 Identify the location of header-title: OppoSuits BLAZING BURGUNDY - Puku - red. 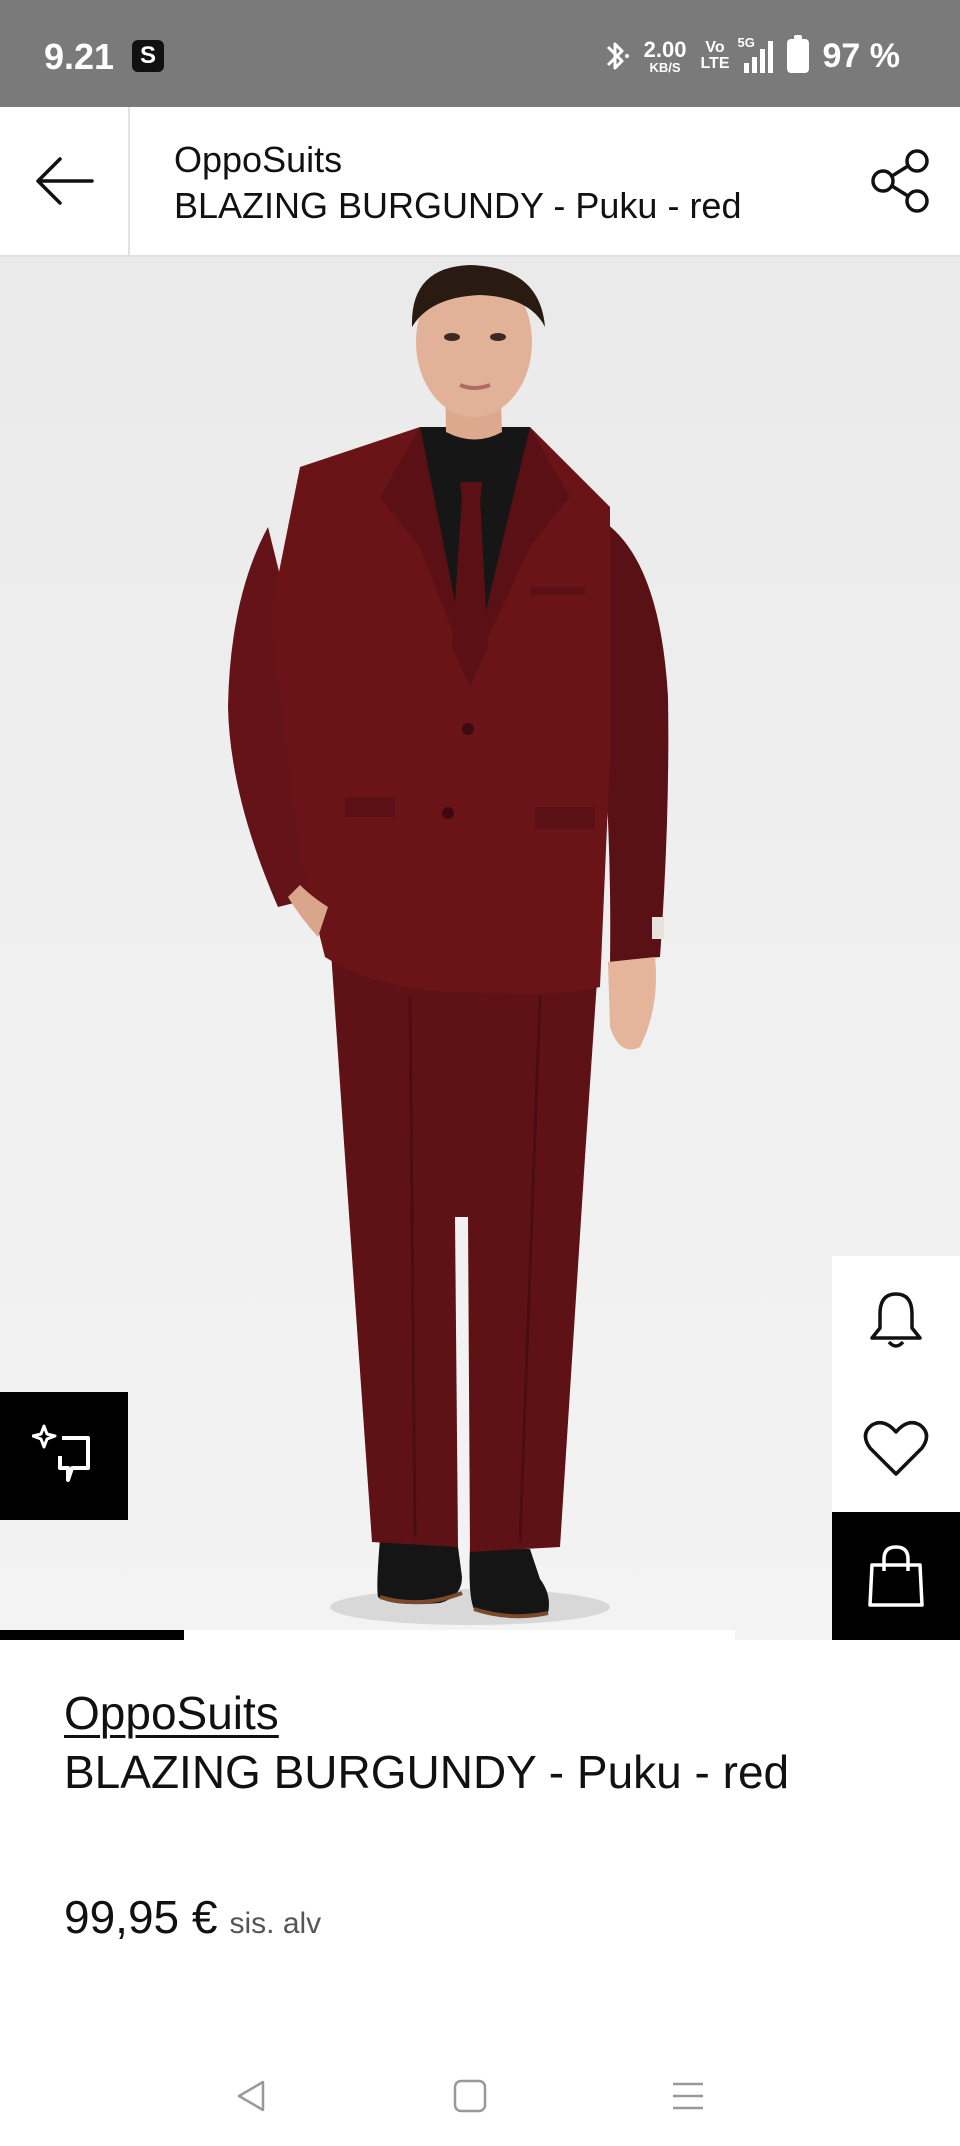
(457, 183).